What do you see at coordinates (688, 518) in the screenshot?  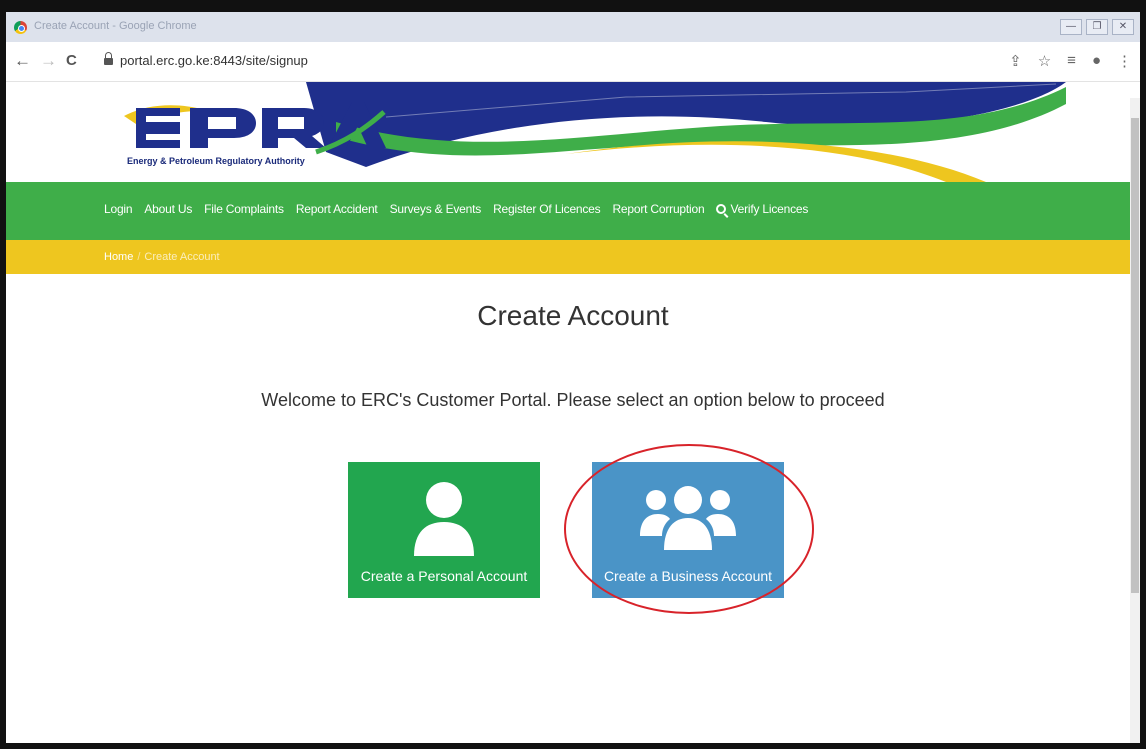 I see `users-group-icon` at bounding box center [688, 518].